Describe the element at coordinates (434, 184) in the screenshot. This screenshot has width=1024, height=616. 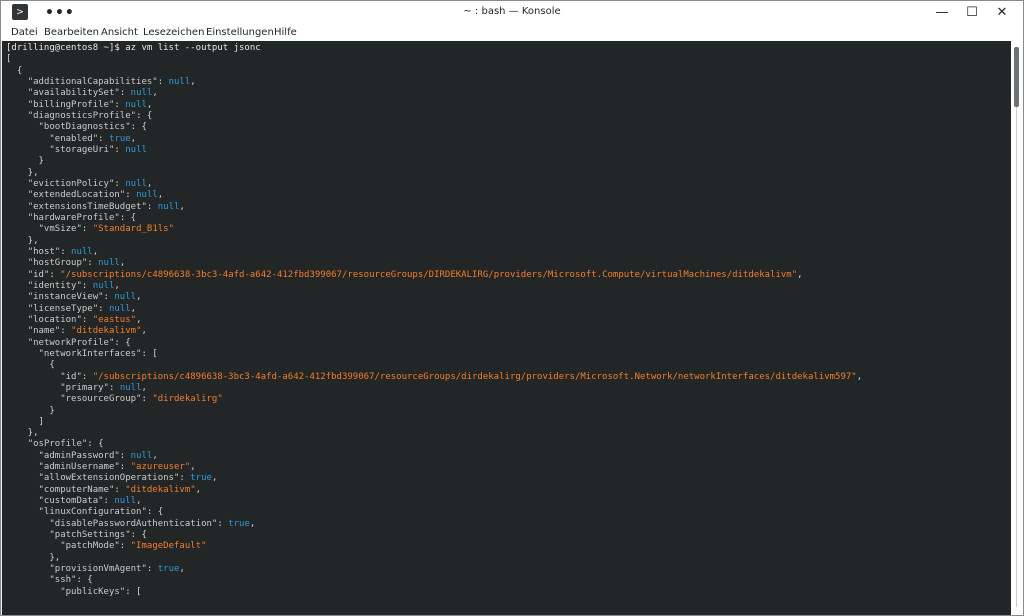
I see `output-line: "evictionPolicy": null,` at that location.